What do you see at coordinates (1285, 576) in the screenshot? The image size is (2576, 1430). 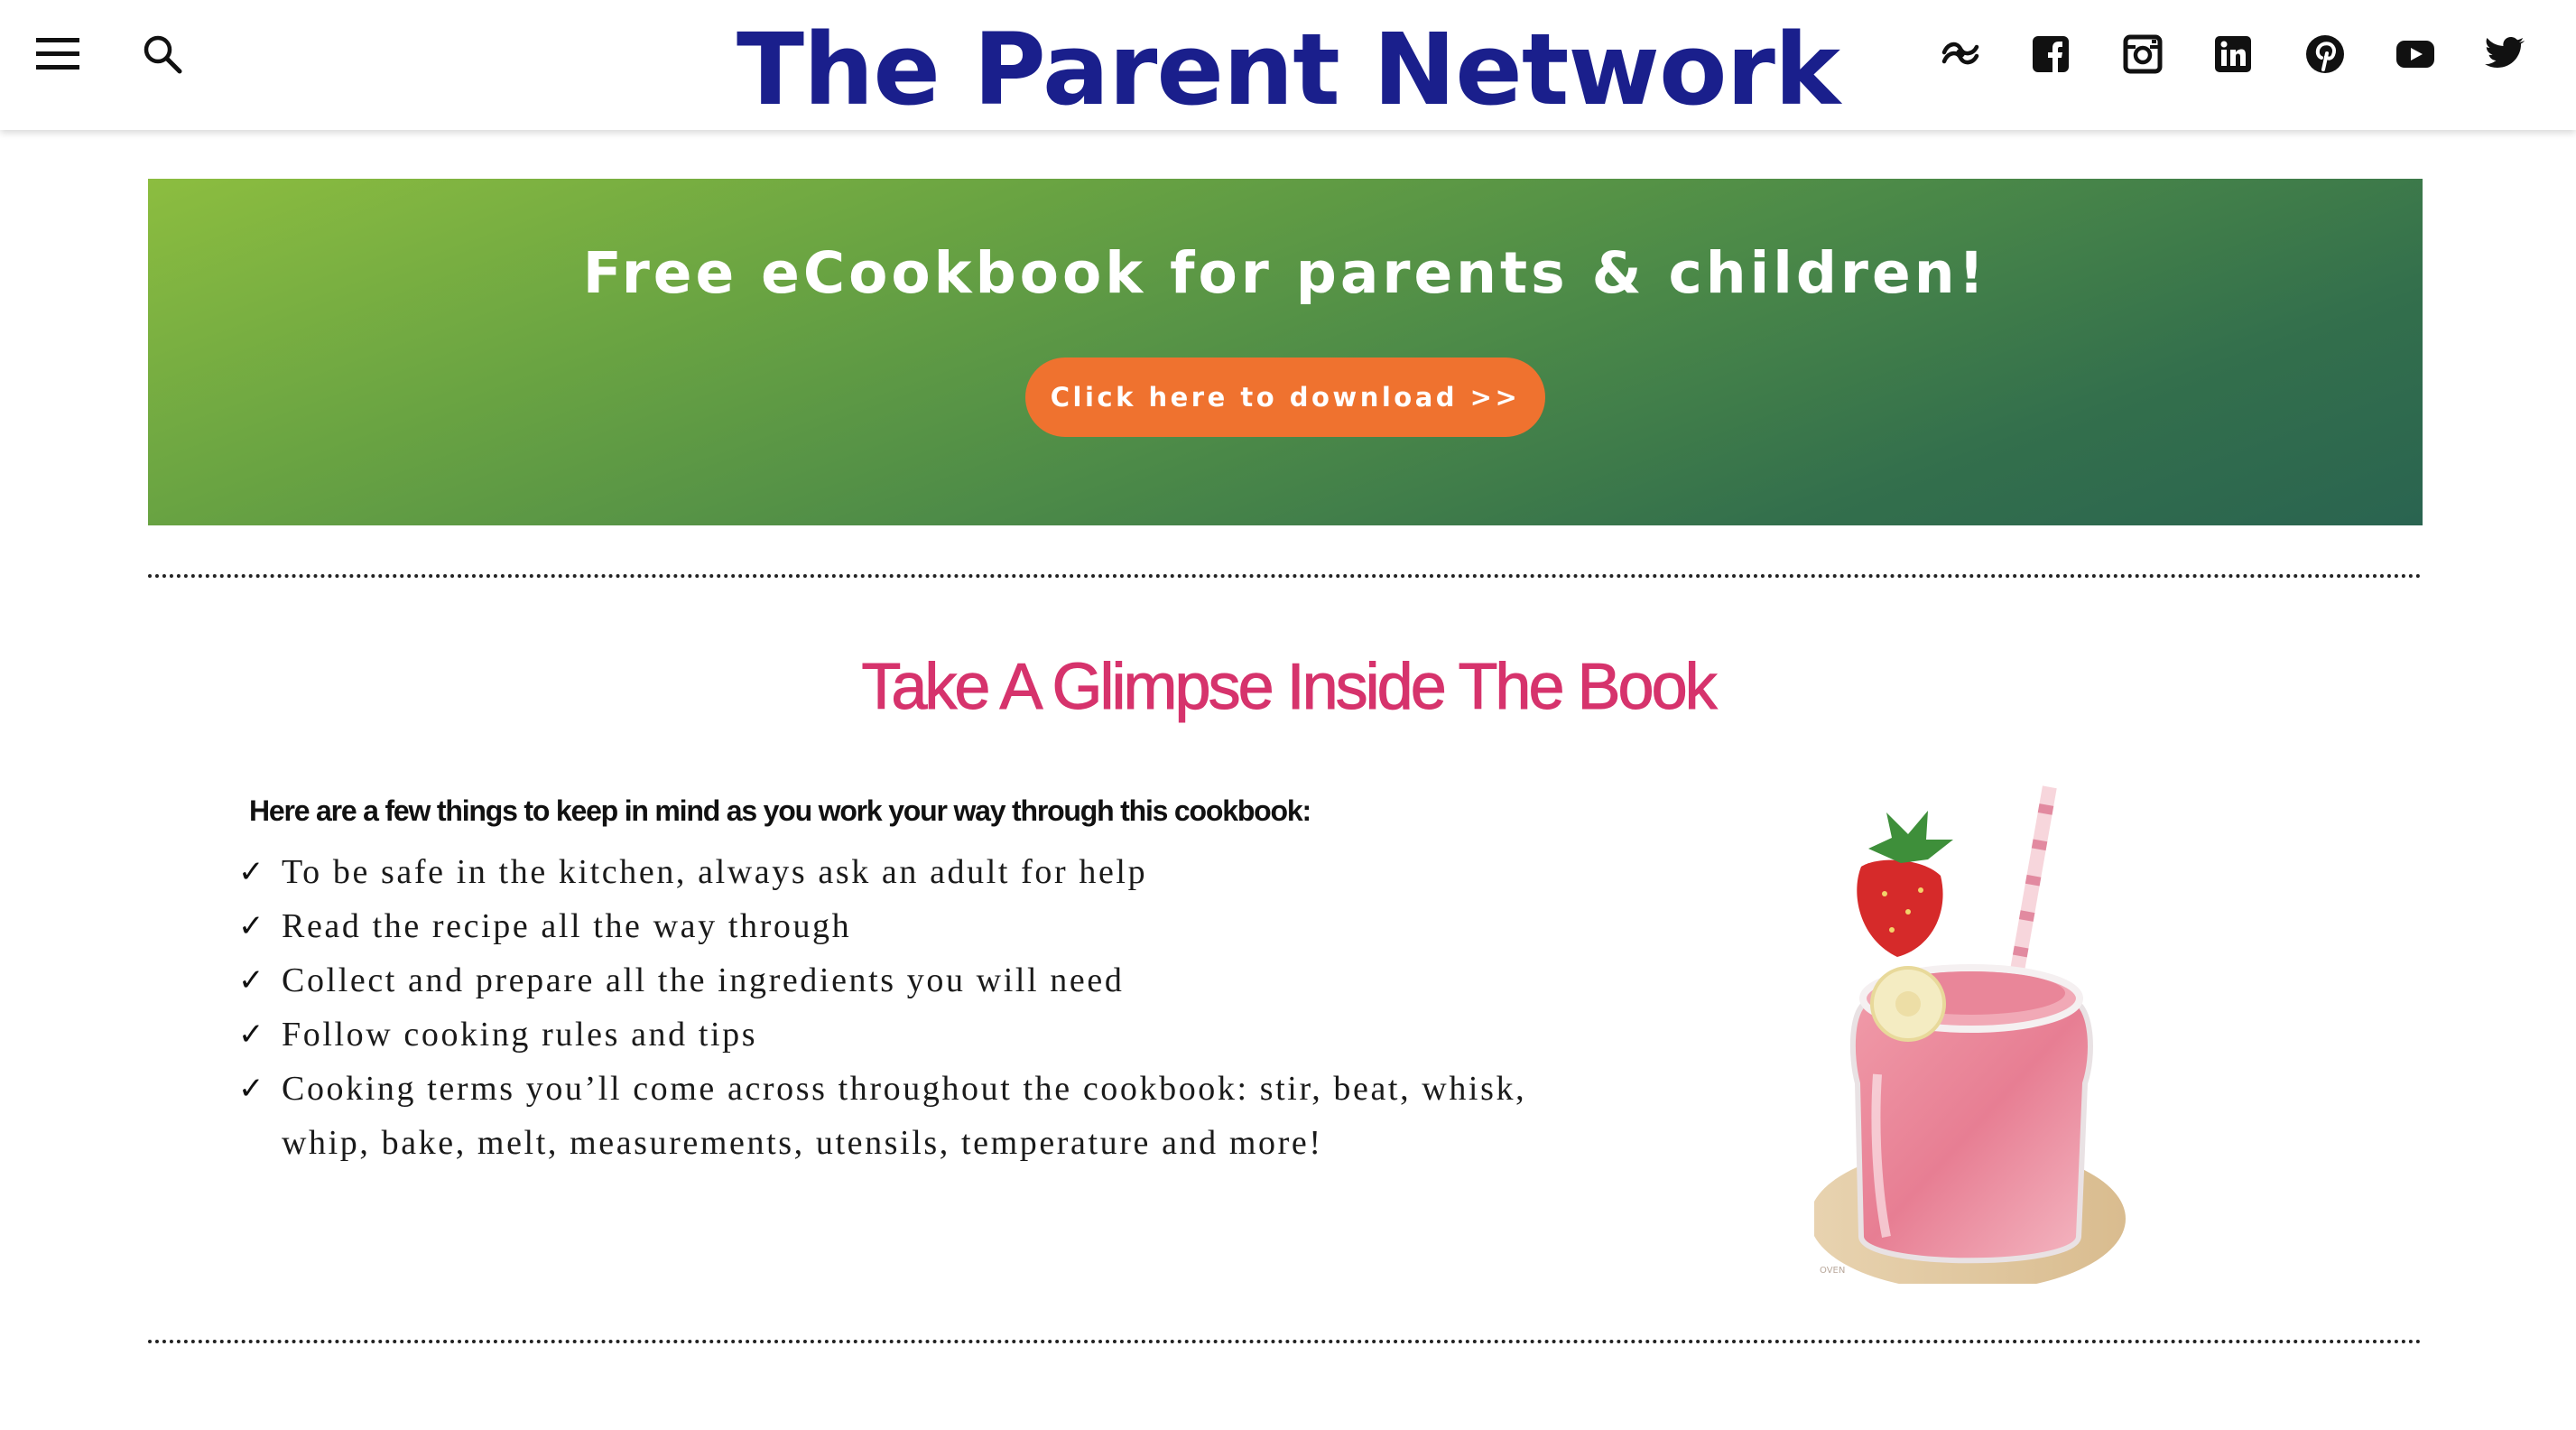 I see `divider-top` at bounding box center [1285, 576].